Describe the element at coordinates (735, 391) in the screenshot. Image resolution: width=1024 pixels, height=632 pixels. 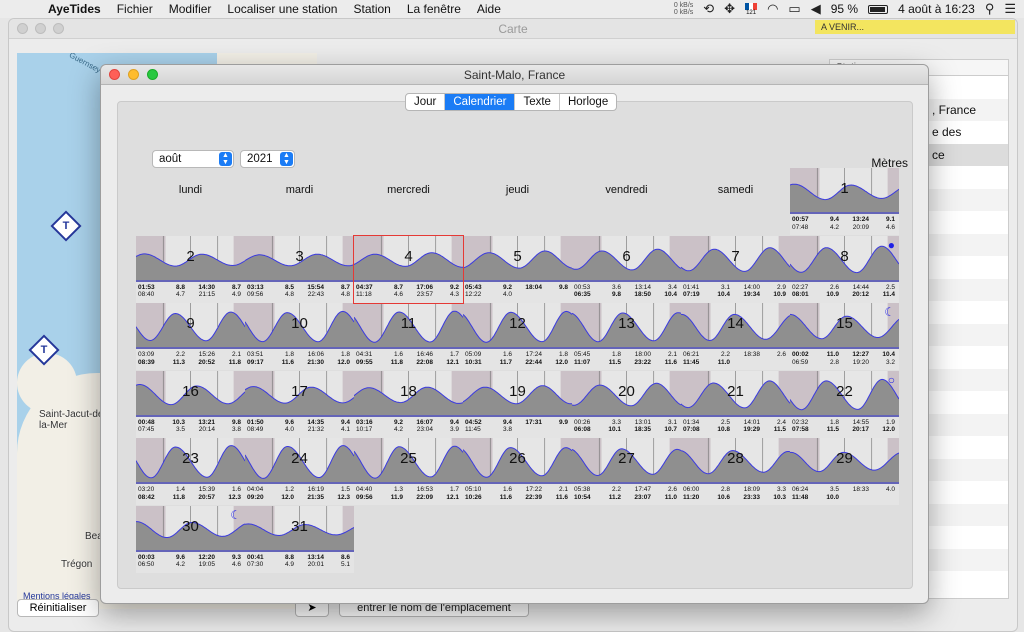
I see `day-number: 21` at that location.